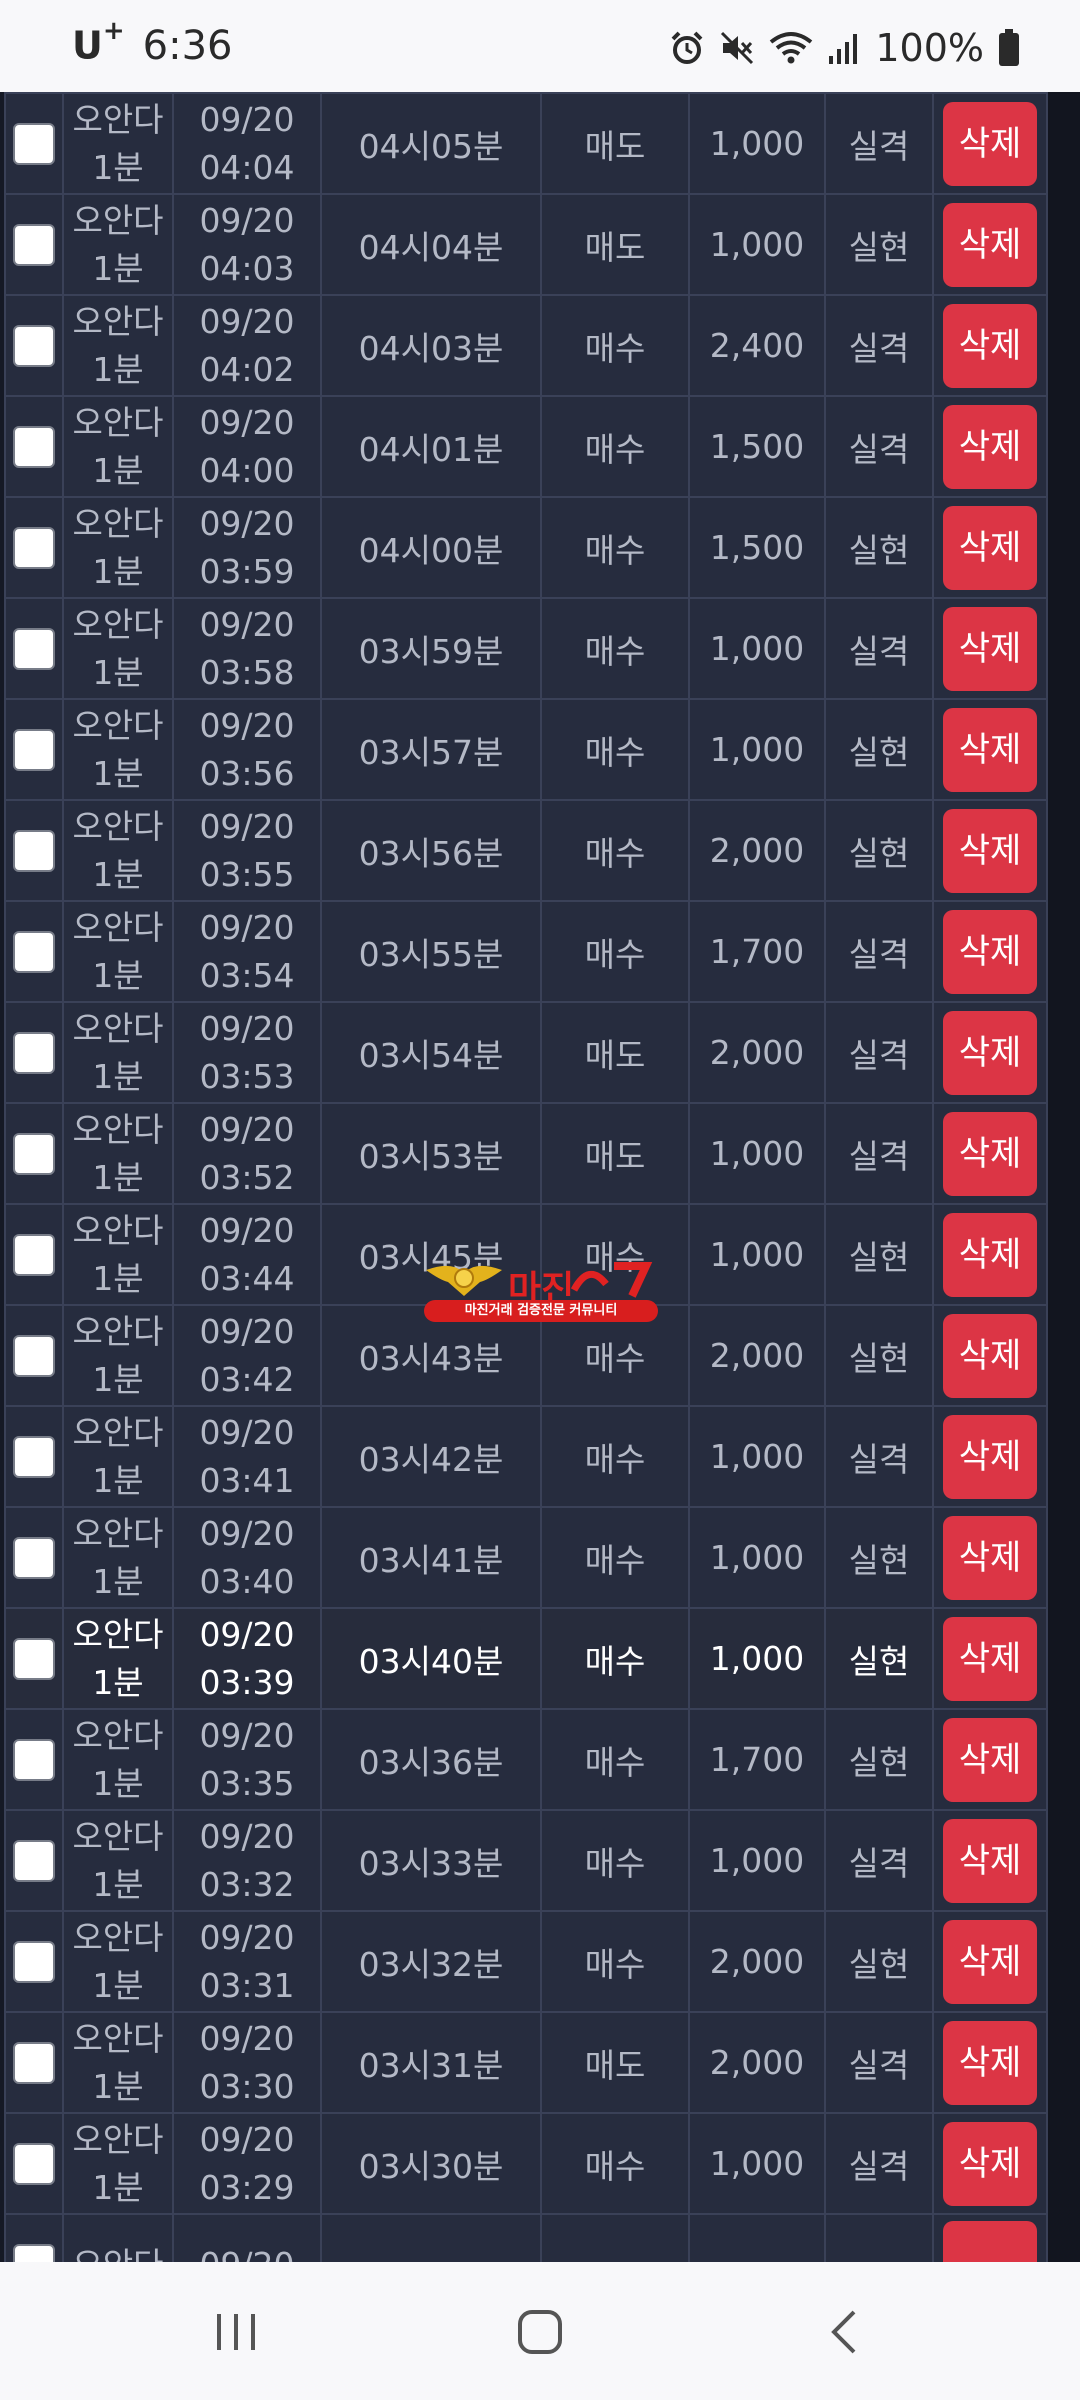 This screenshot has width=1080, height=2400. What do you see at coordinates (247, 2238) in the screenshot?
I see `datetime-cell: 09/20` at bounding box center [247, 2238].